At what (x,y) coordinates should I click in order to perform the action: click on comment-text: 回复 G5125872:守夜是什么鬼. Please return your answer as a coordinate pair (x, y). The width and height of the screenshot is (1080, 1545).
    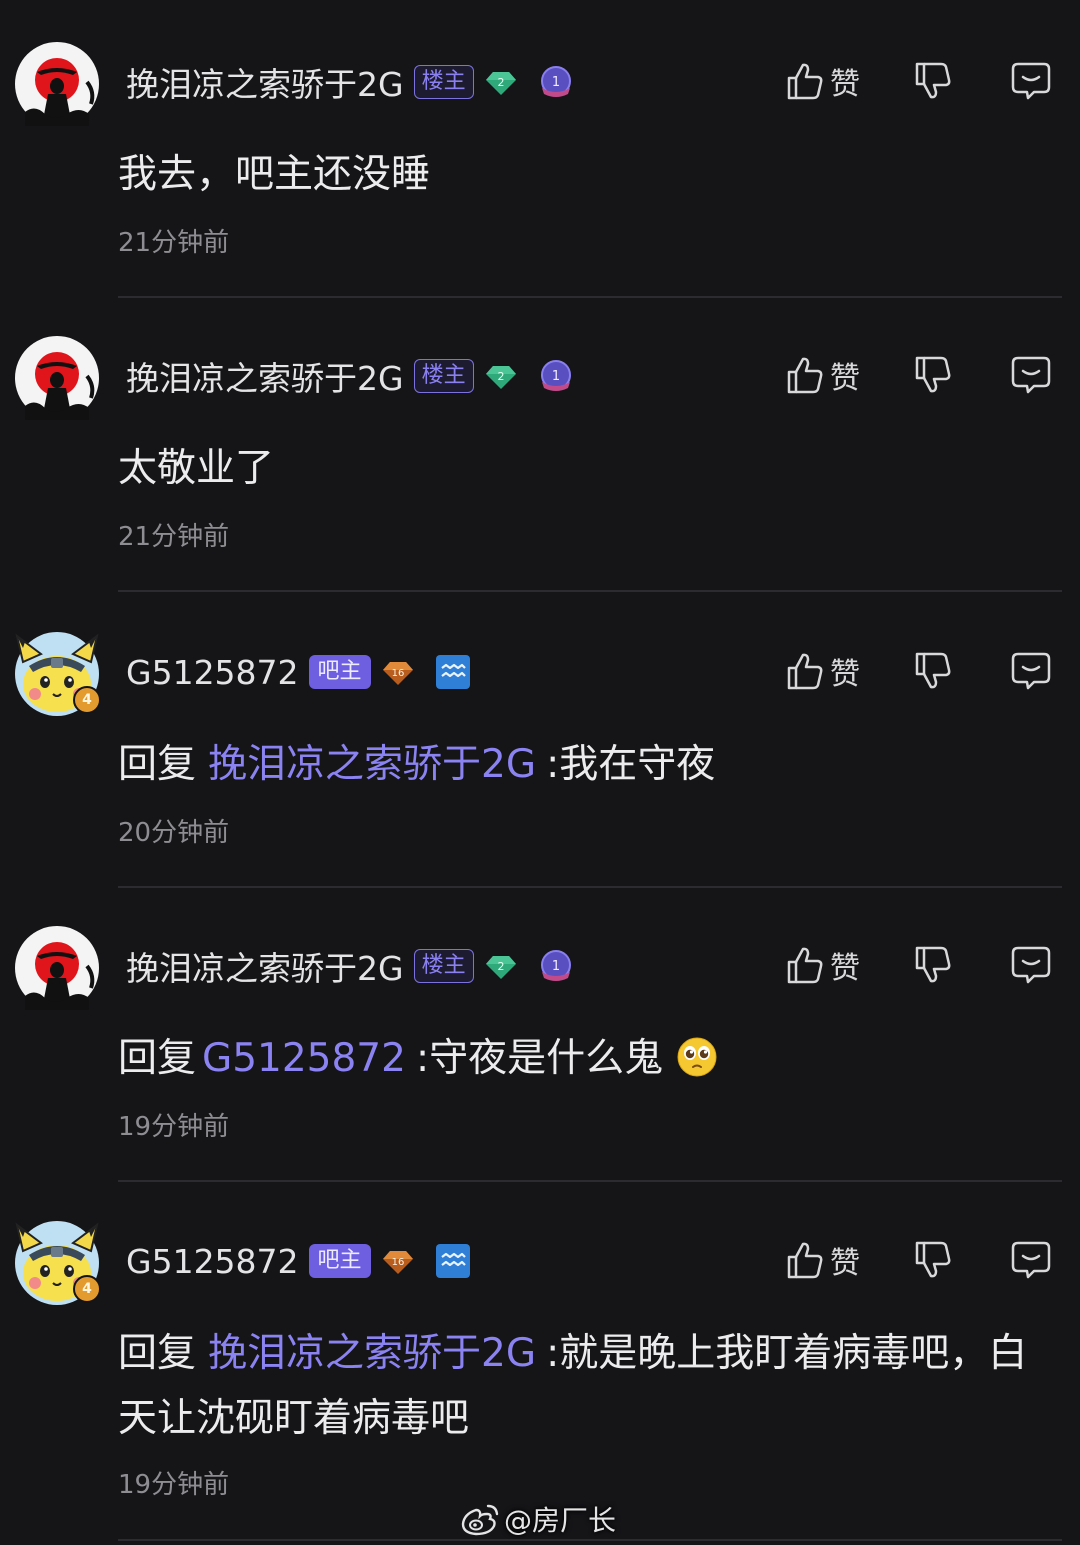
    Looking at the image, I should click on (590, 1058).